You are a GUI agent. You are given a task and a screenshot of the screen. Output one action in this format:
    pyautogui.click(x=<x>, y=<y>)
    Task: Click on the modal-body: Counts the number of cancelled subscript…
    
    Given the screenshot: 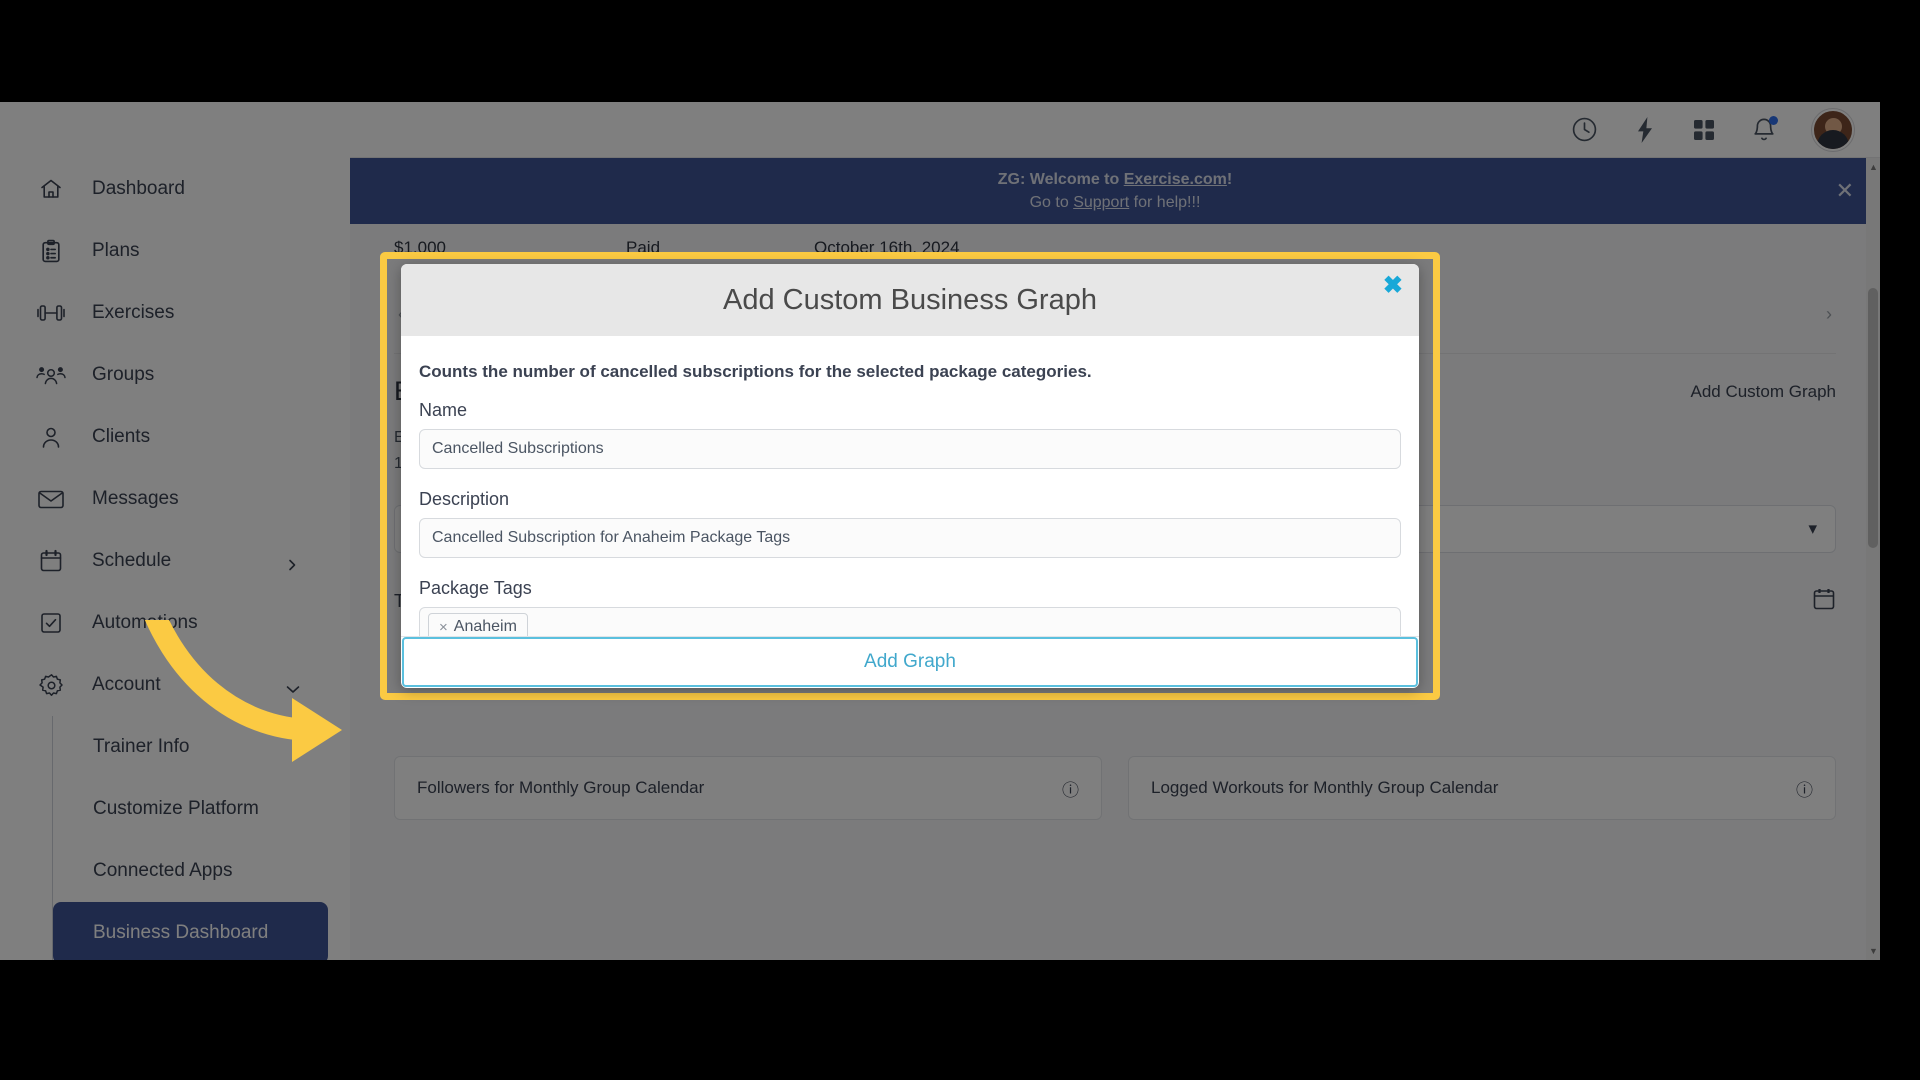 What is the action you would take?
    pyautogui.click(x=910, y=486)
    